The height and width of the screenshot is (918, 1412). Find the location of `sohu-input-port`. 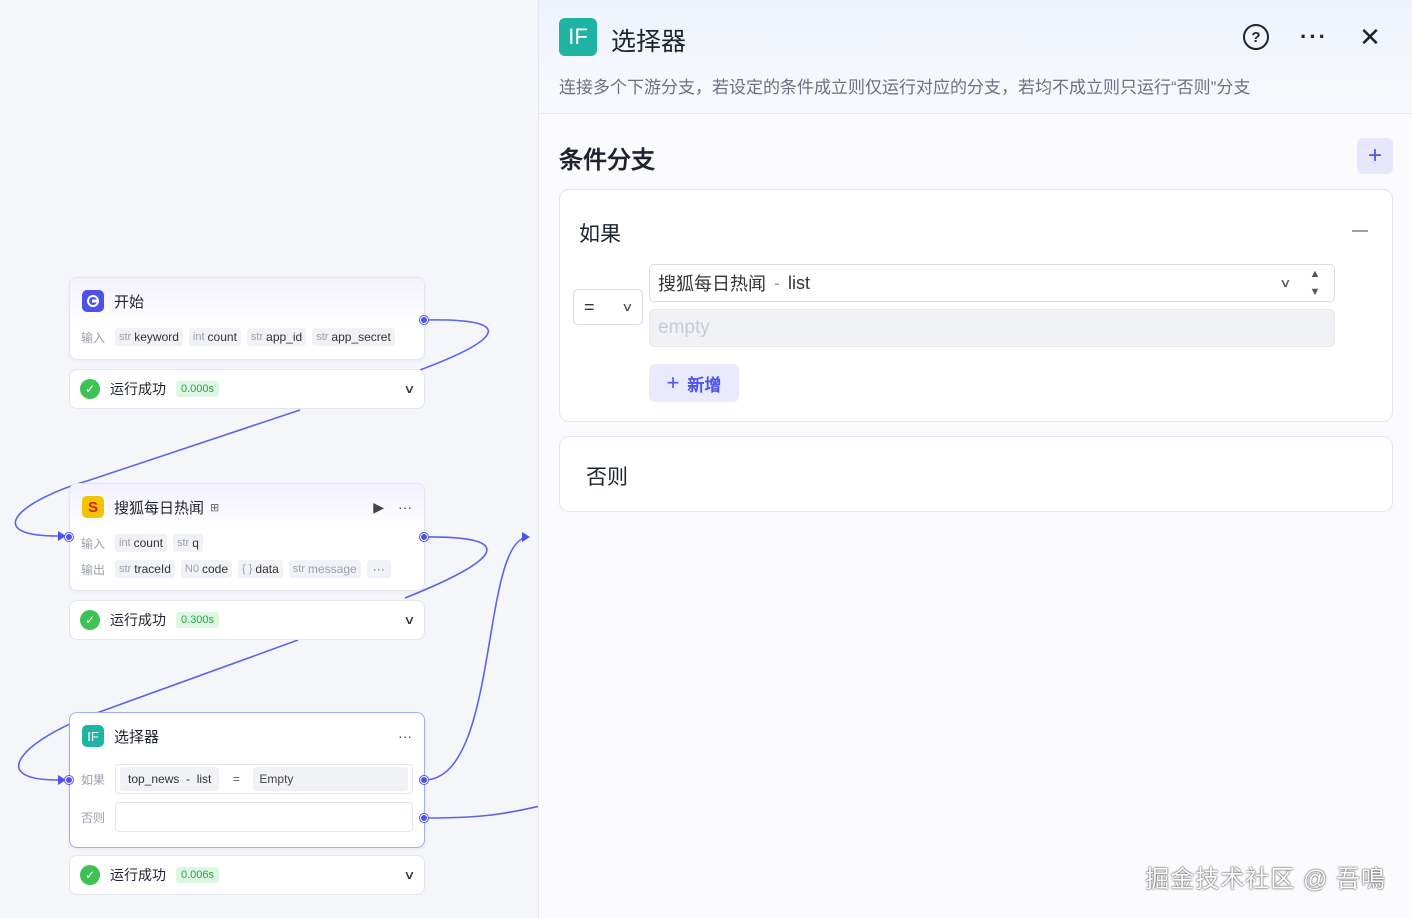

sohu-input-port is located at coordinates (69, 537).